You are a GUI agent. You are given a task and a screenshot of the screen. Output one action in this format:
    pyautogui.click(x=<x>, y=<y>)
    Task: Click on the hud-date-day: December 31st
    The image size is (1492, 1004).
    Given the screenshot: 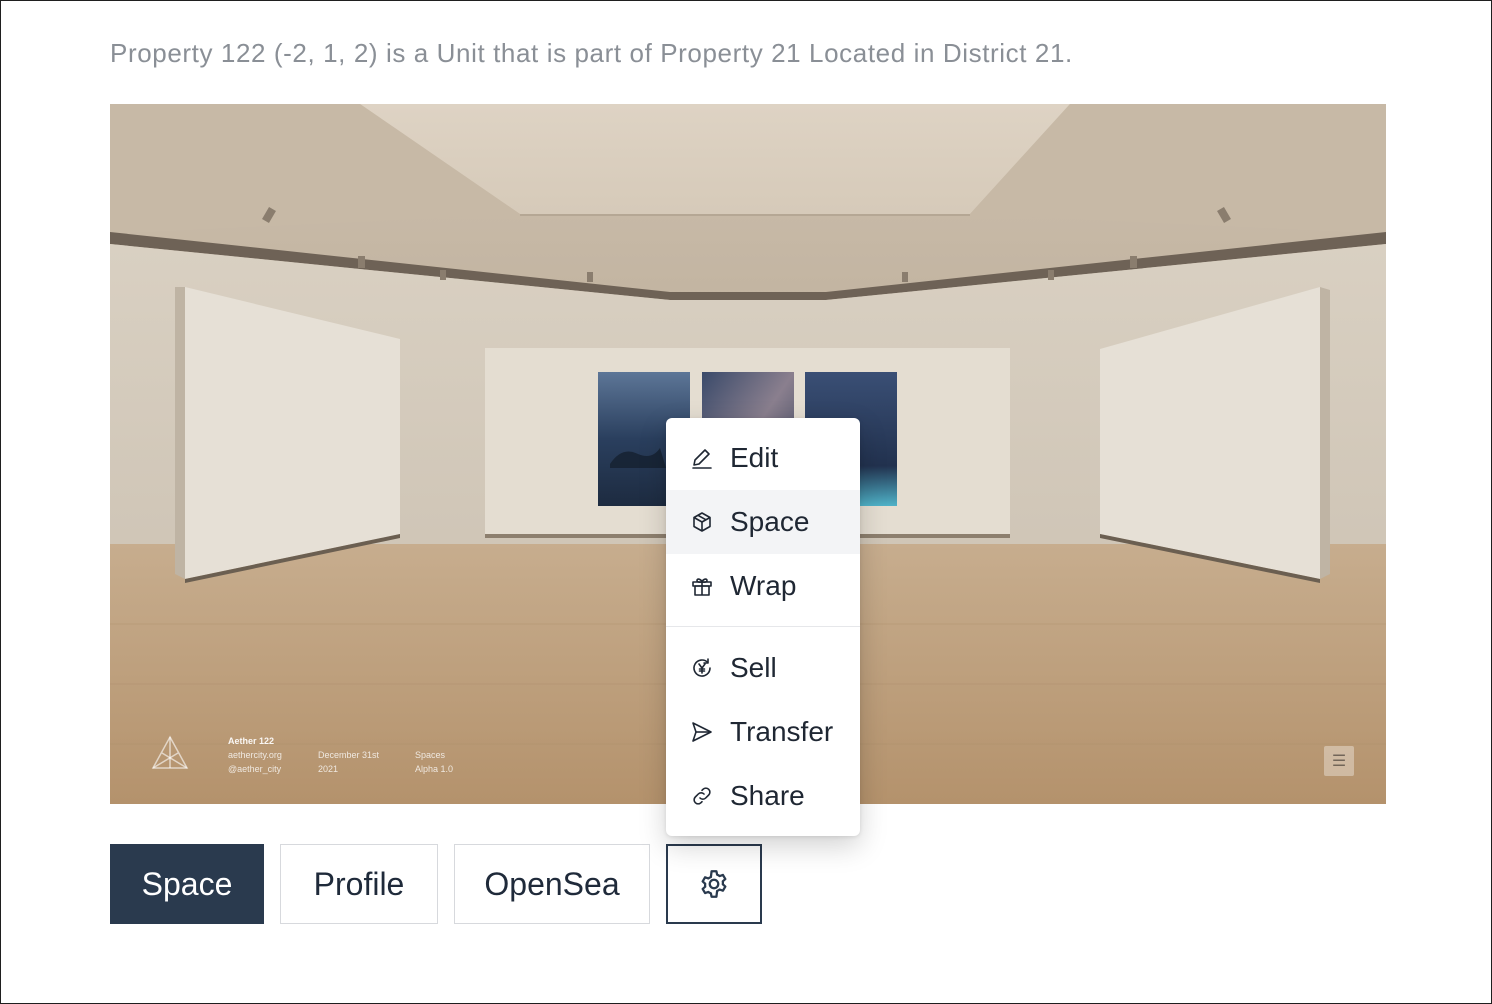 What is the action you would take?
    pyautogui.click(x=349, y=755)
    